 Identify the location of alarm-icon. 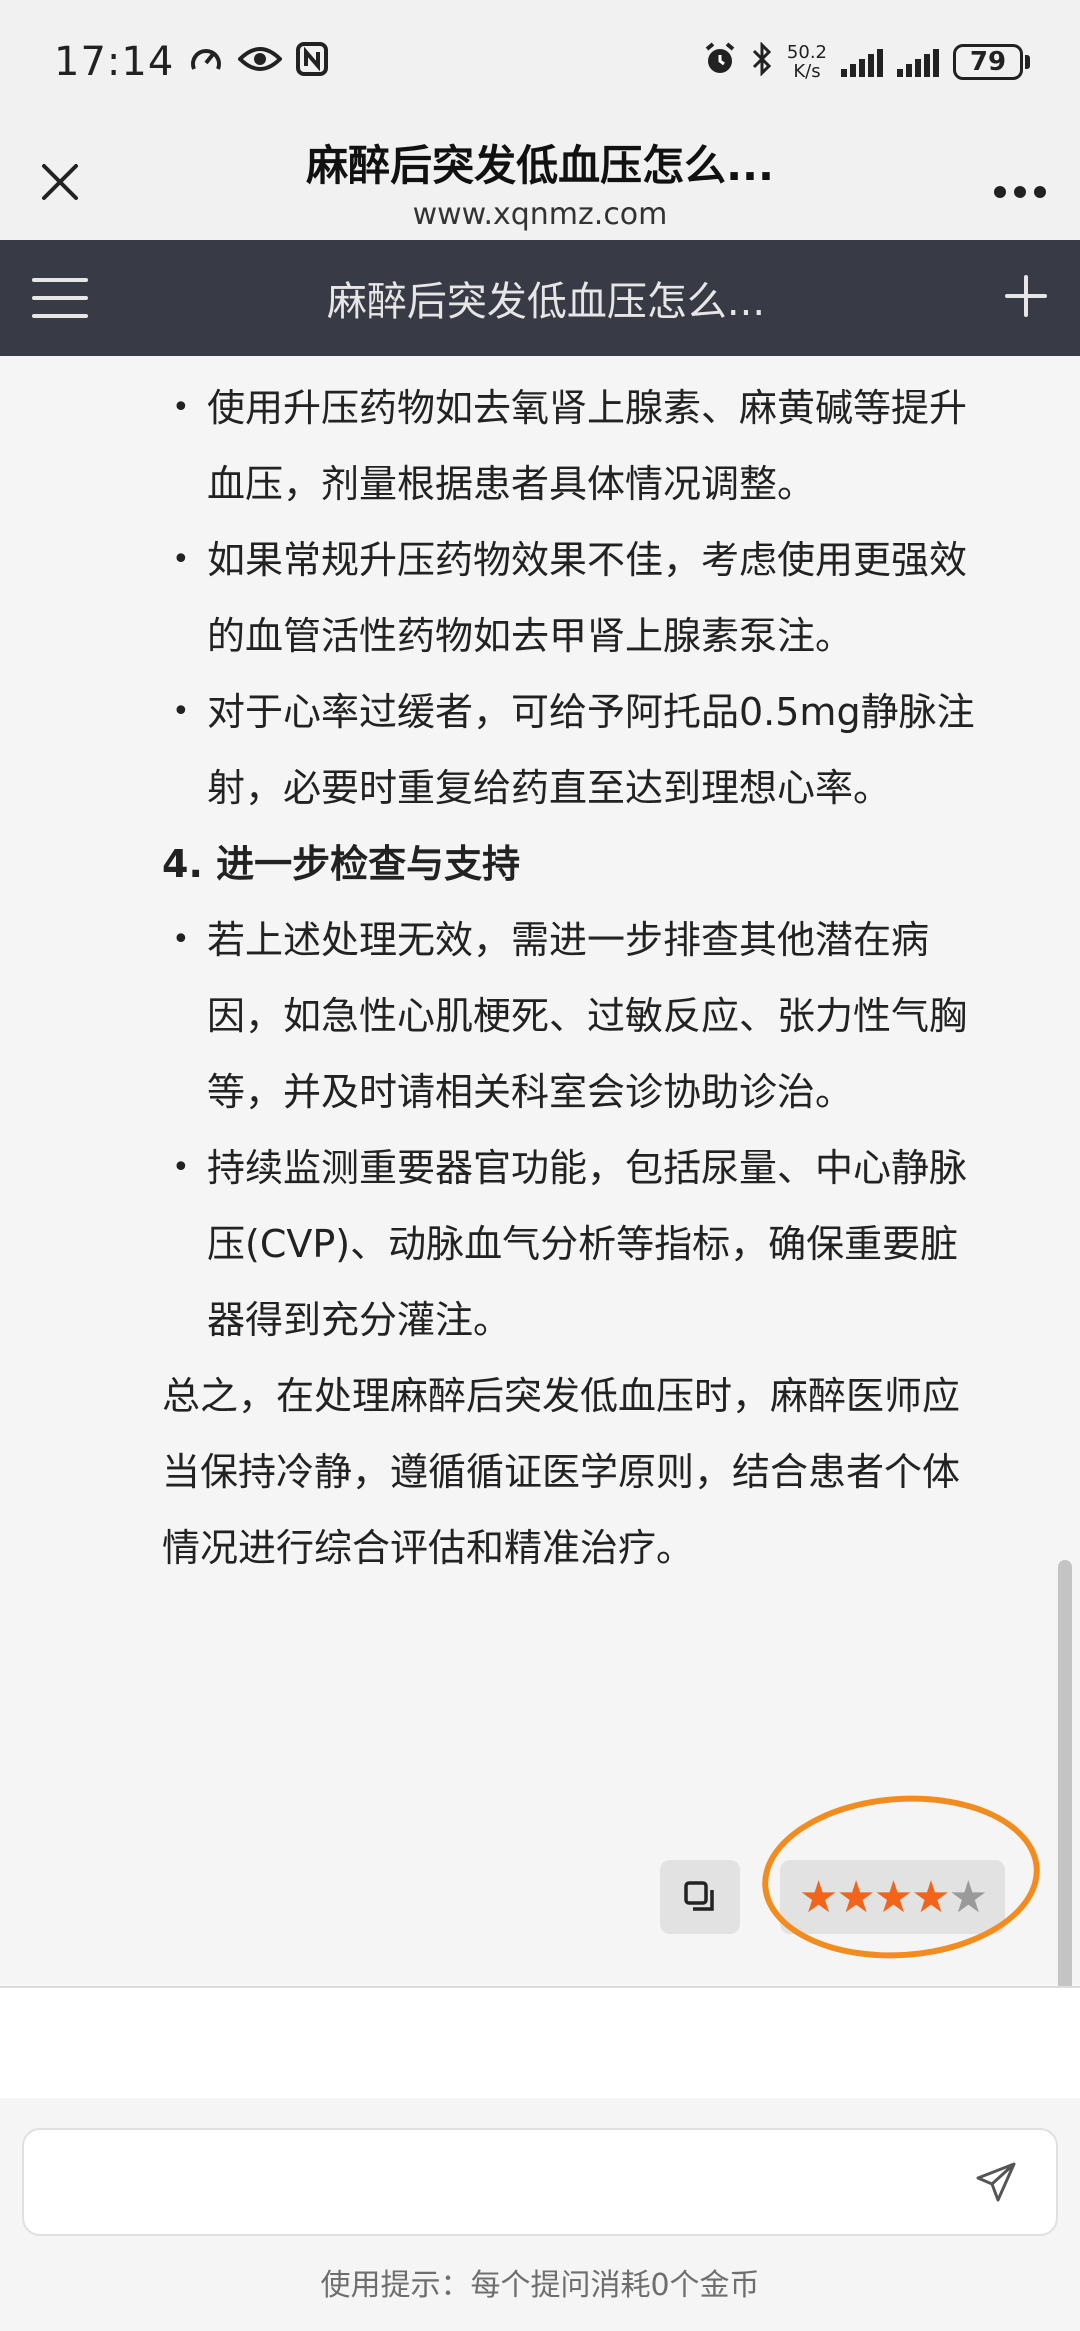
(720, 62).